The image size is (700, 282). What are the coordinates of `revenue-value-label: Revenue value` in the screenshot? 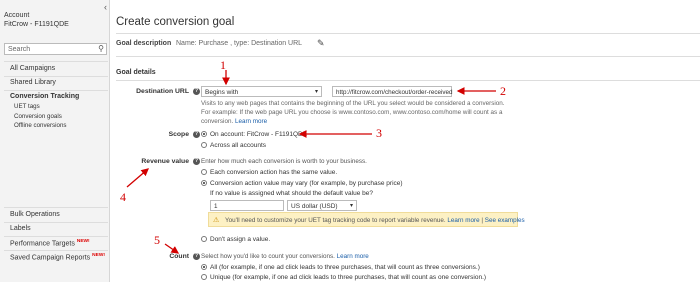 It's located at (165, 161).